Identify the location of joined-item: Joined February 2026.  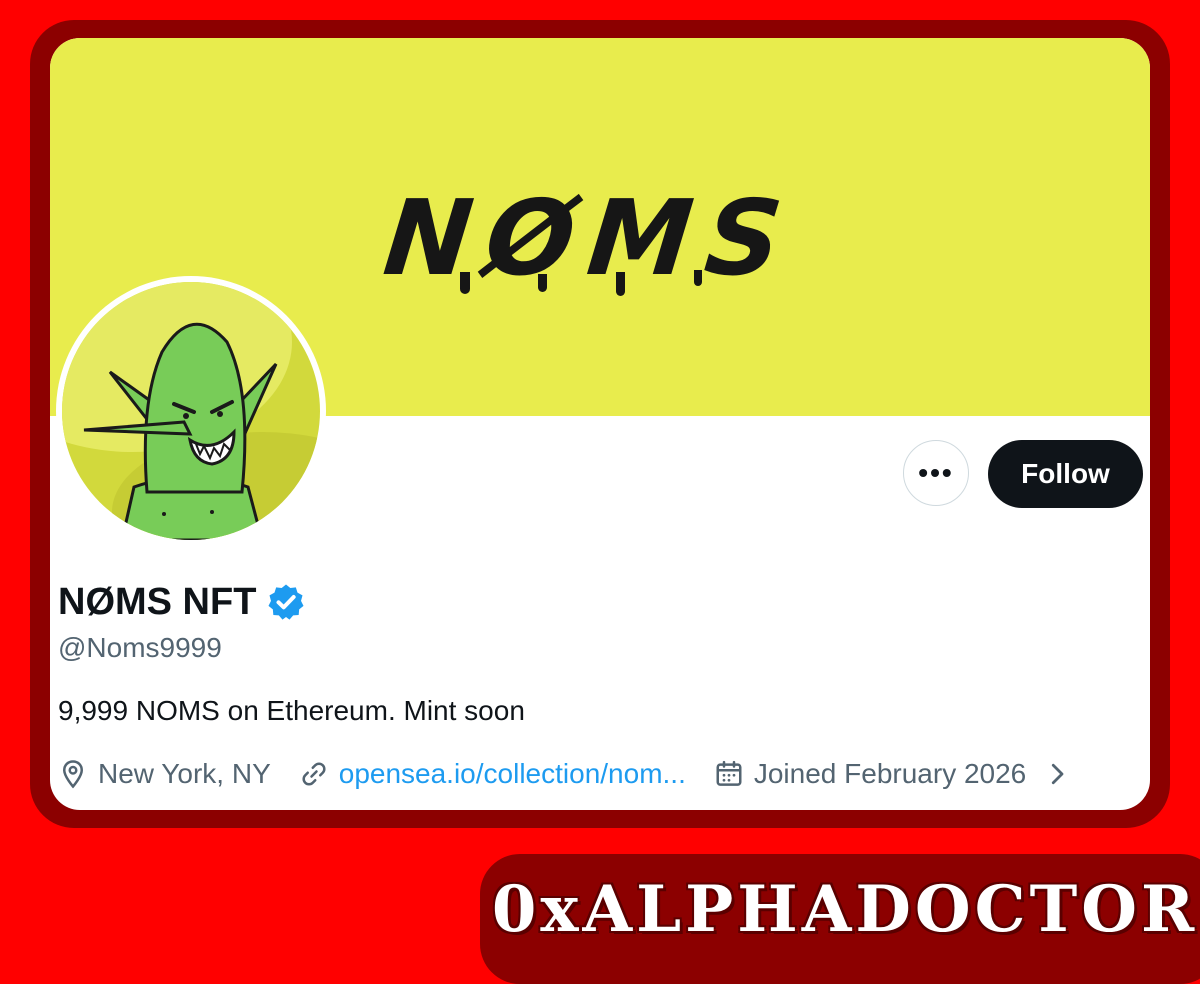
(893, 774).